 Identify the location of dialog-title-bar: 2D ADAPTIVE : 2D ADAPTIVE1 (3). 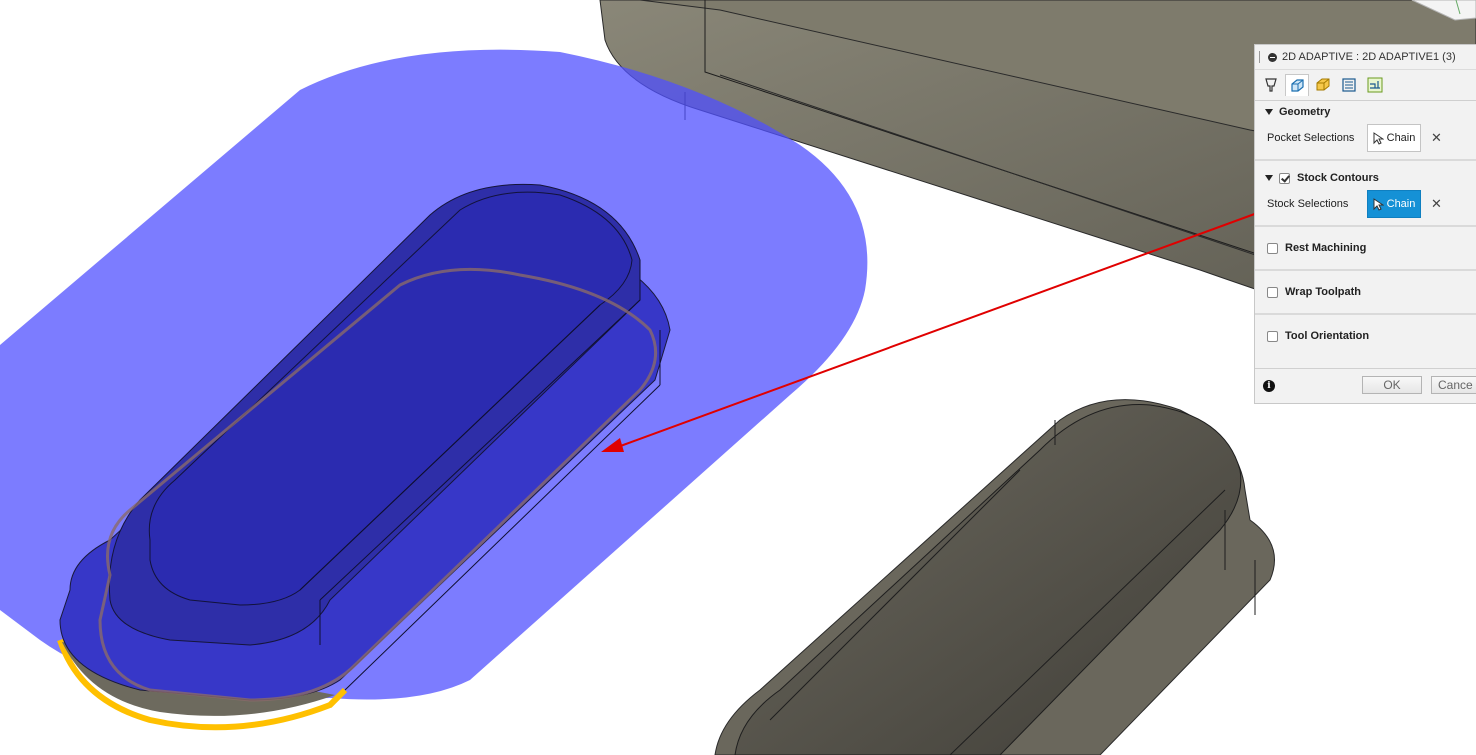
(1365, 57).